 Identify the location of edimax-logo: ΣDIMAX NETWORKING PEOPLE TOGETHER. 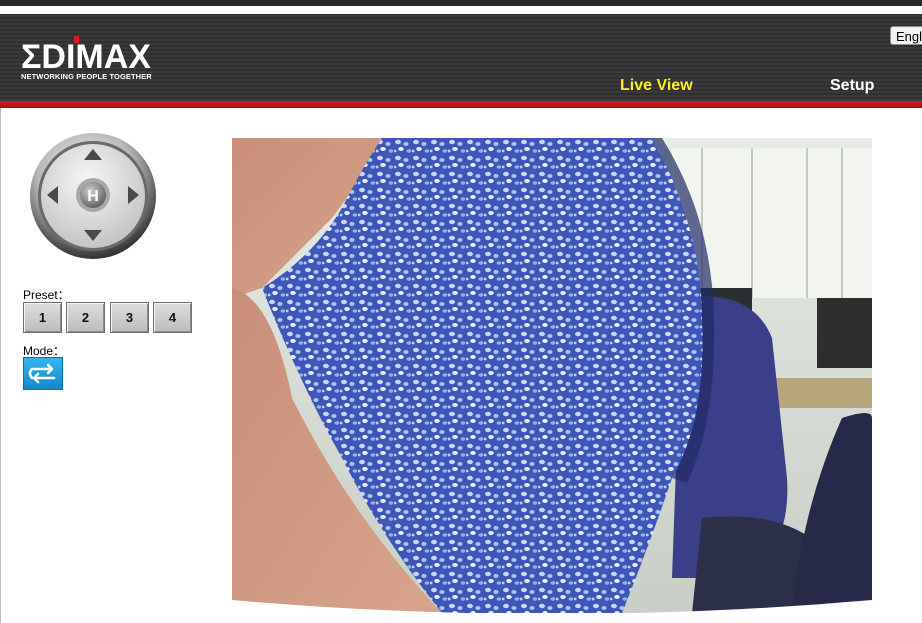
(87, 60).